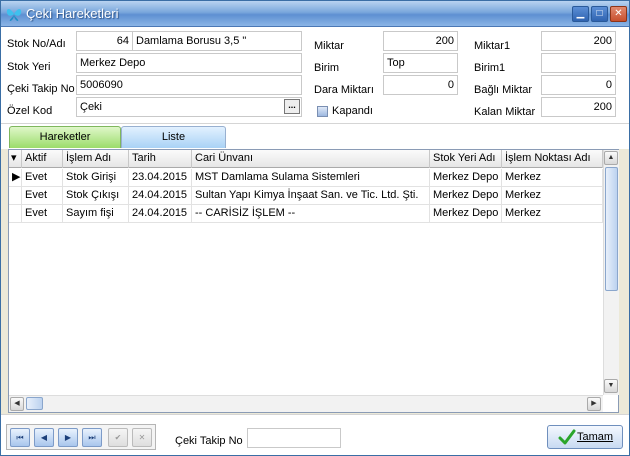  Describe the element at coordinates (14, 14) in the screenshot. I see `butterfly-icon` at that location.